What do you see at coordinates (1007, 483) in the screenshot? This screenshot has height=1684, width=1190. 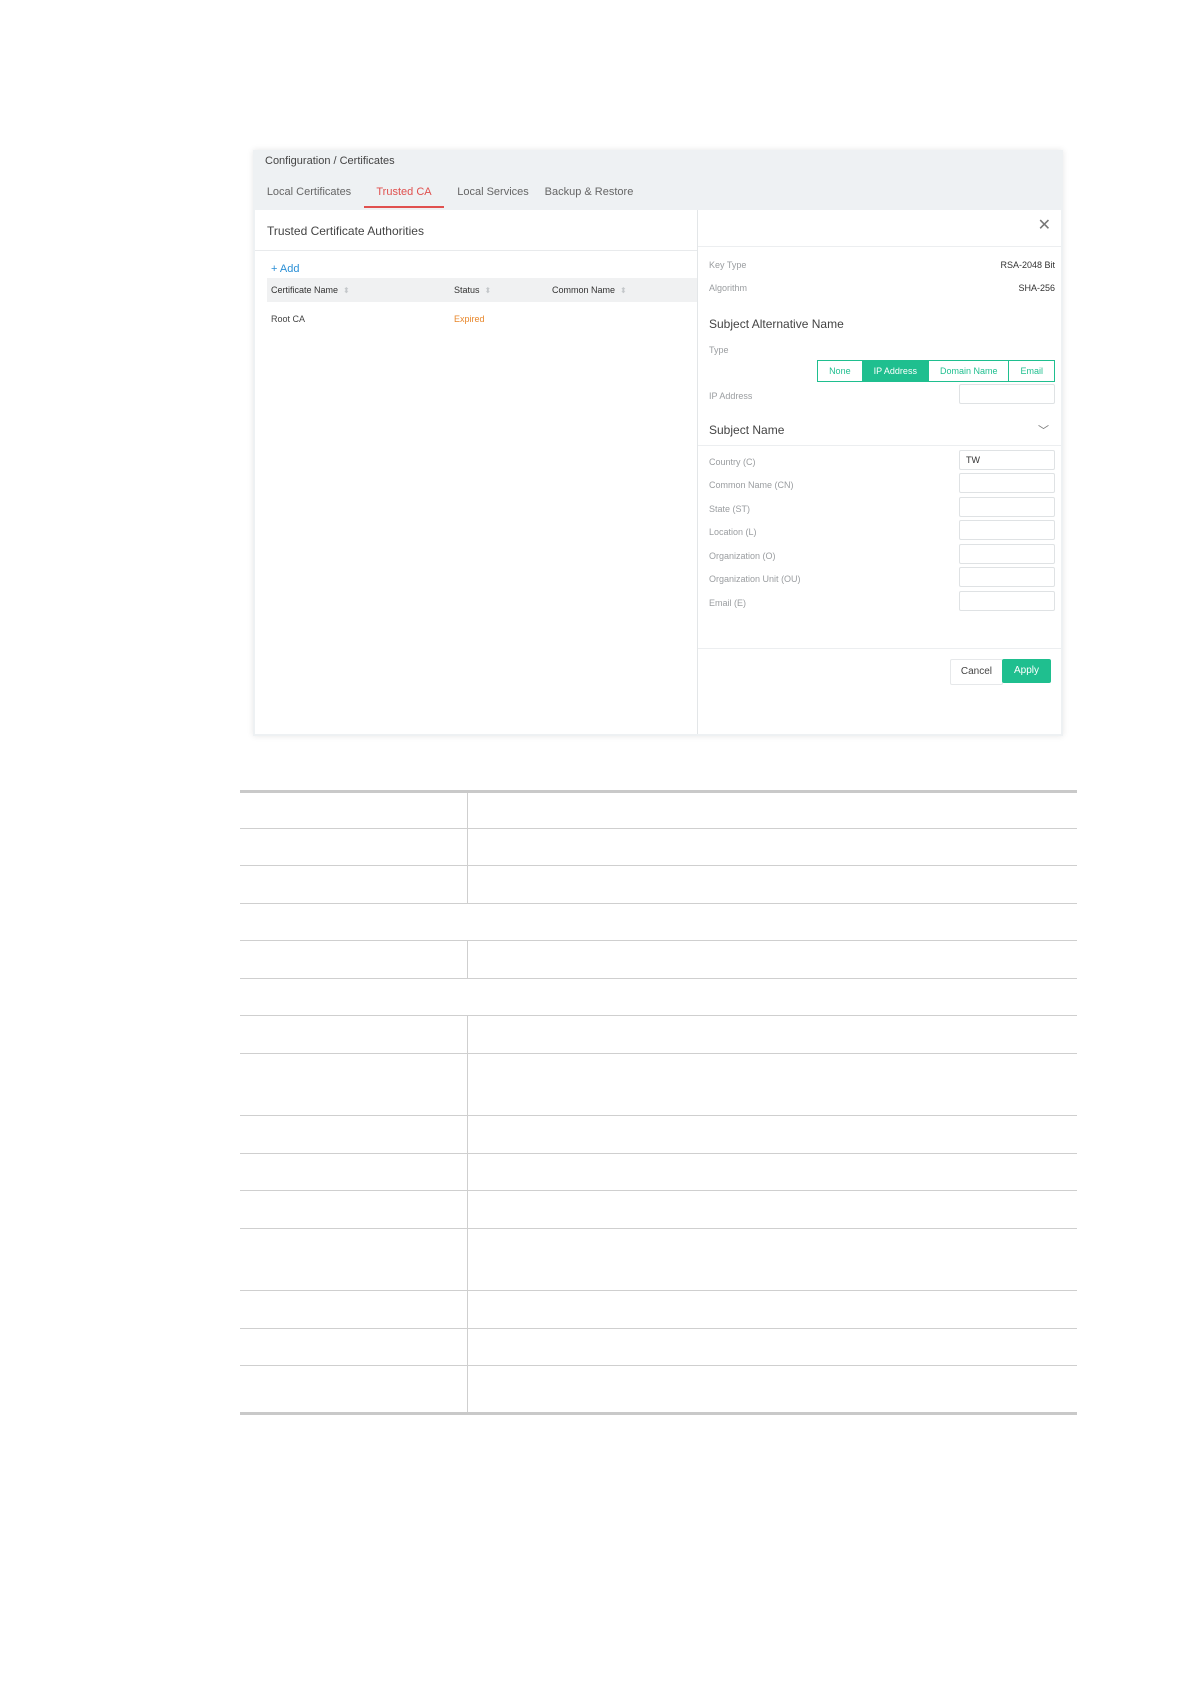 I see `common-name-input` at bounding box center [1007, 483].